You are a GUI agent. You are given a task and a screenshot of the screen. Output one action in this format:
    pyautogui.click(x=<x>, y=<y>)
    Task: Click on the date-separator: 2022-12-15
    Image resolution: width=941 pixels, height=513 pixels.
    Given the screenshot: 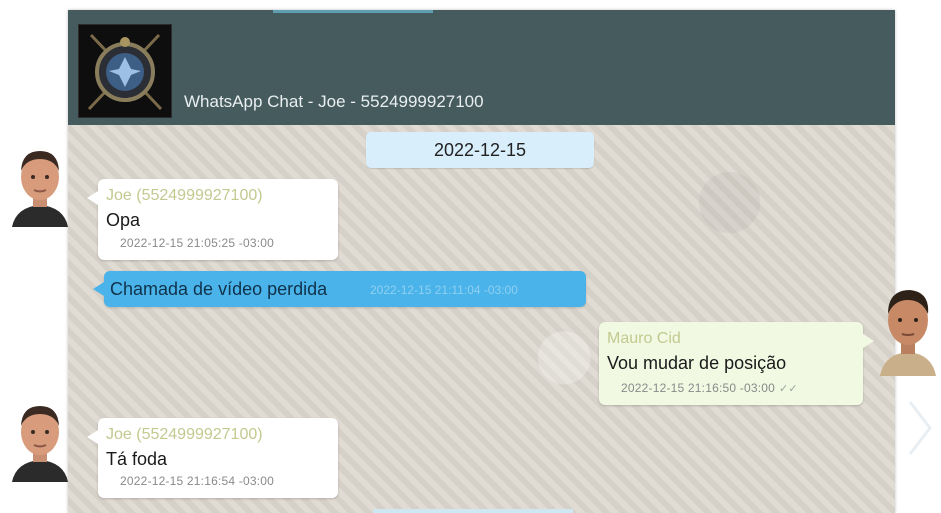 What is the action you would take?
    pyautogui.click(x=480, y=150)
    